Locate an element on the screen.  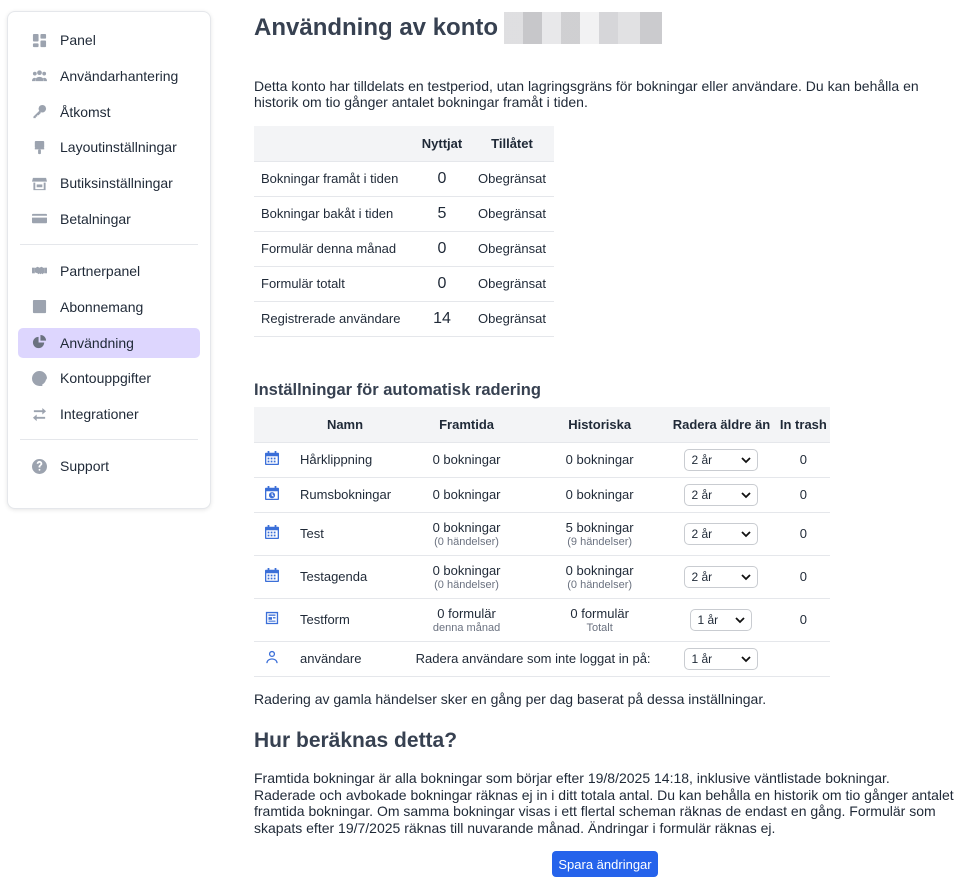
page-title-text: Användning av konto is located at coordinates (376, 27).